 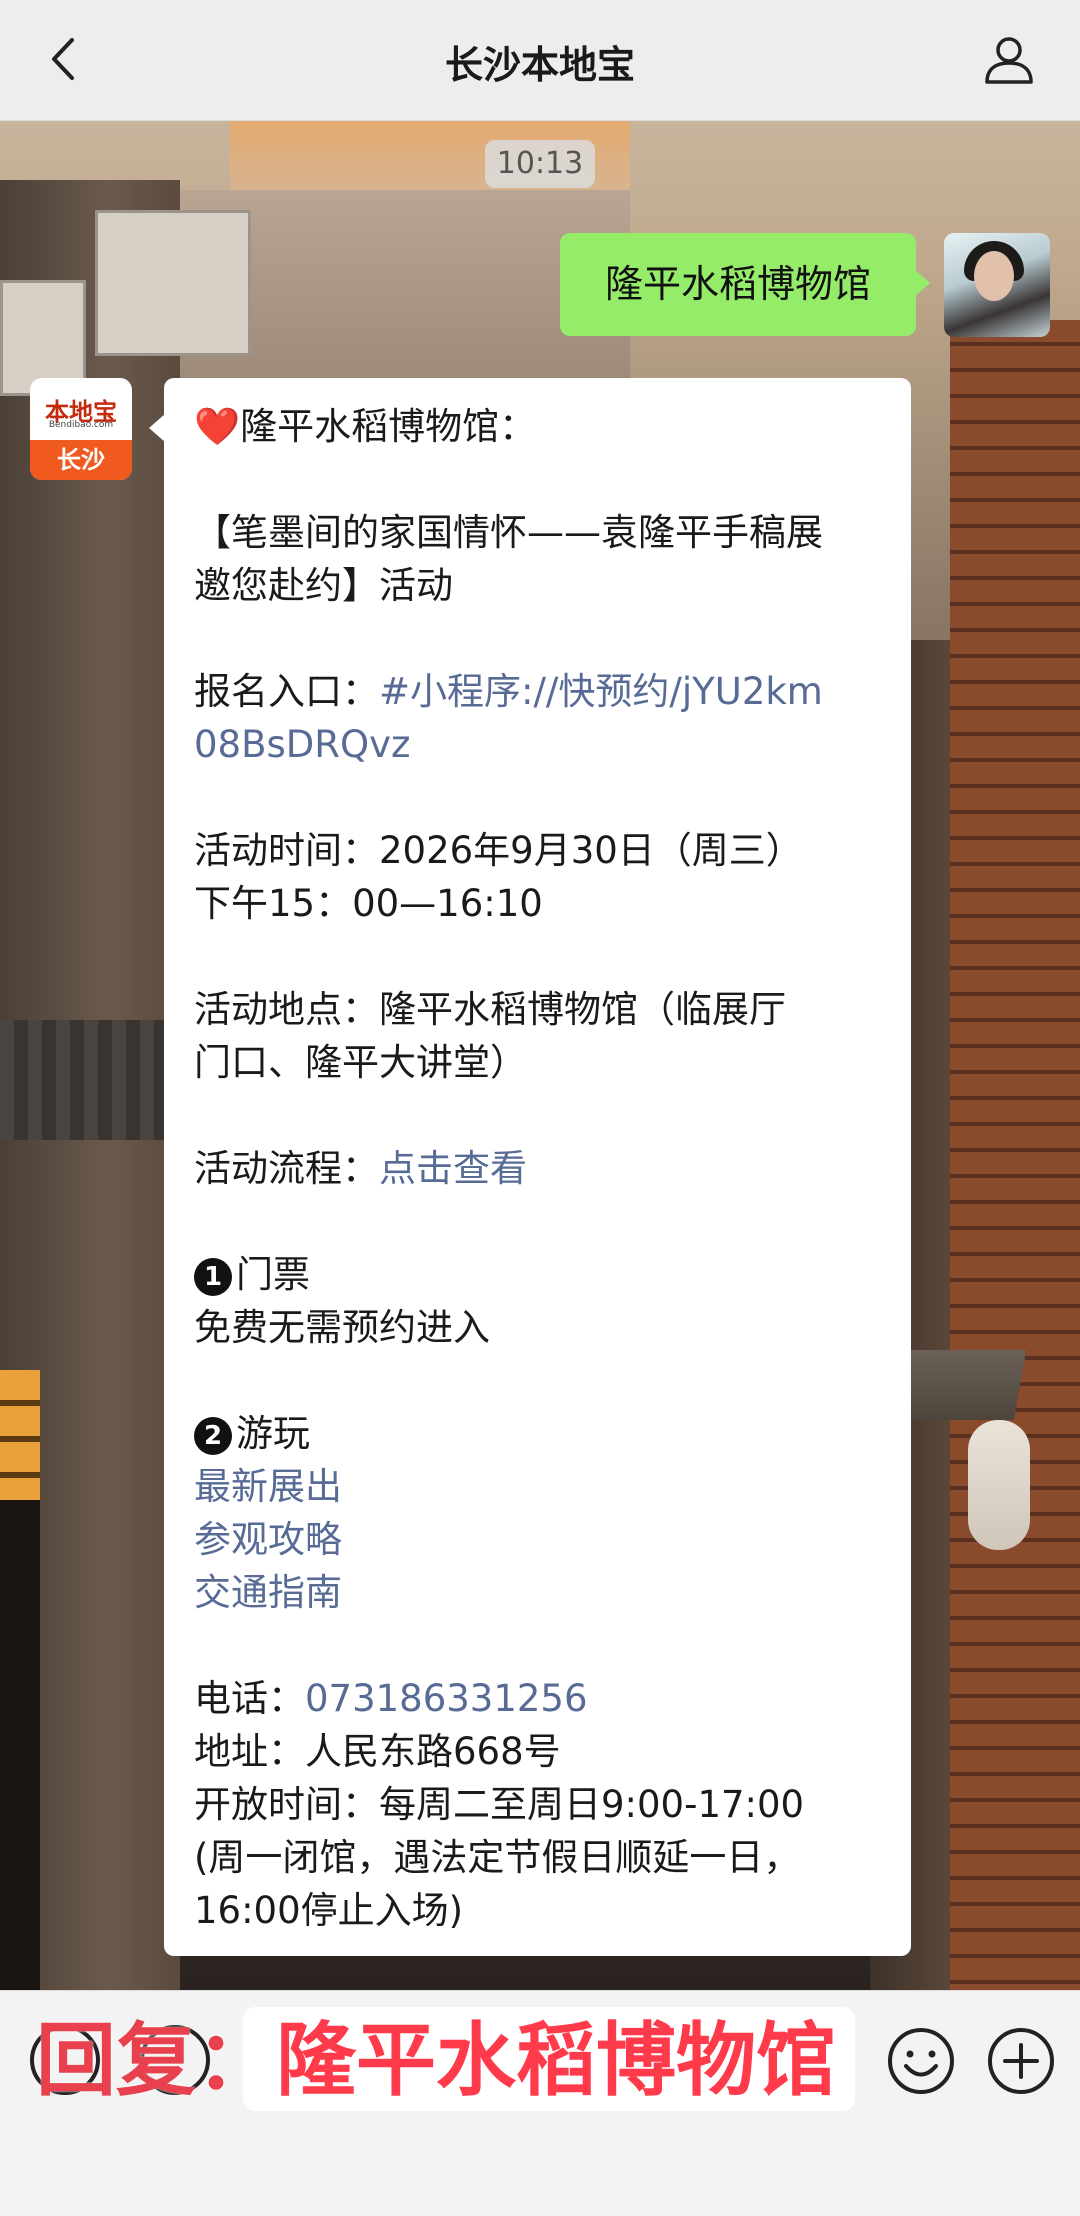 What do you see at coordinates (556, 2060) in the screenshot?
I see `reply-keyword: 隆平水稻博物馆` at bounding box center [556, 2060].